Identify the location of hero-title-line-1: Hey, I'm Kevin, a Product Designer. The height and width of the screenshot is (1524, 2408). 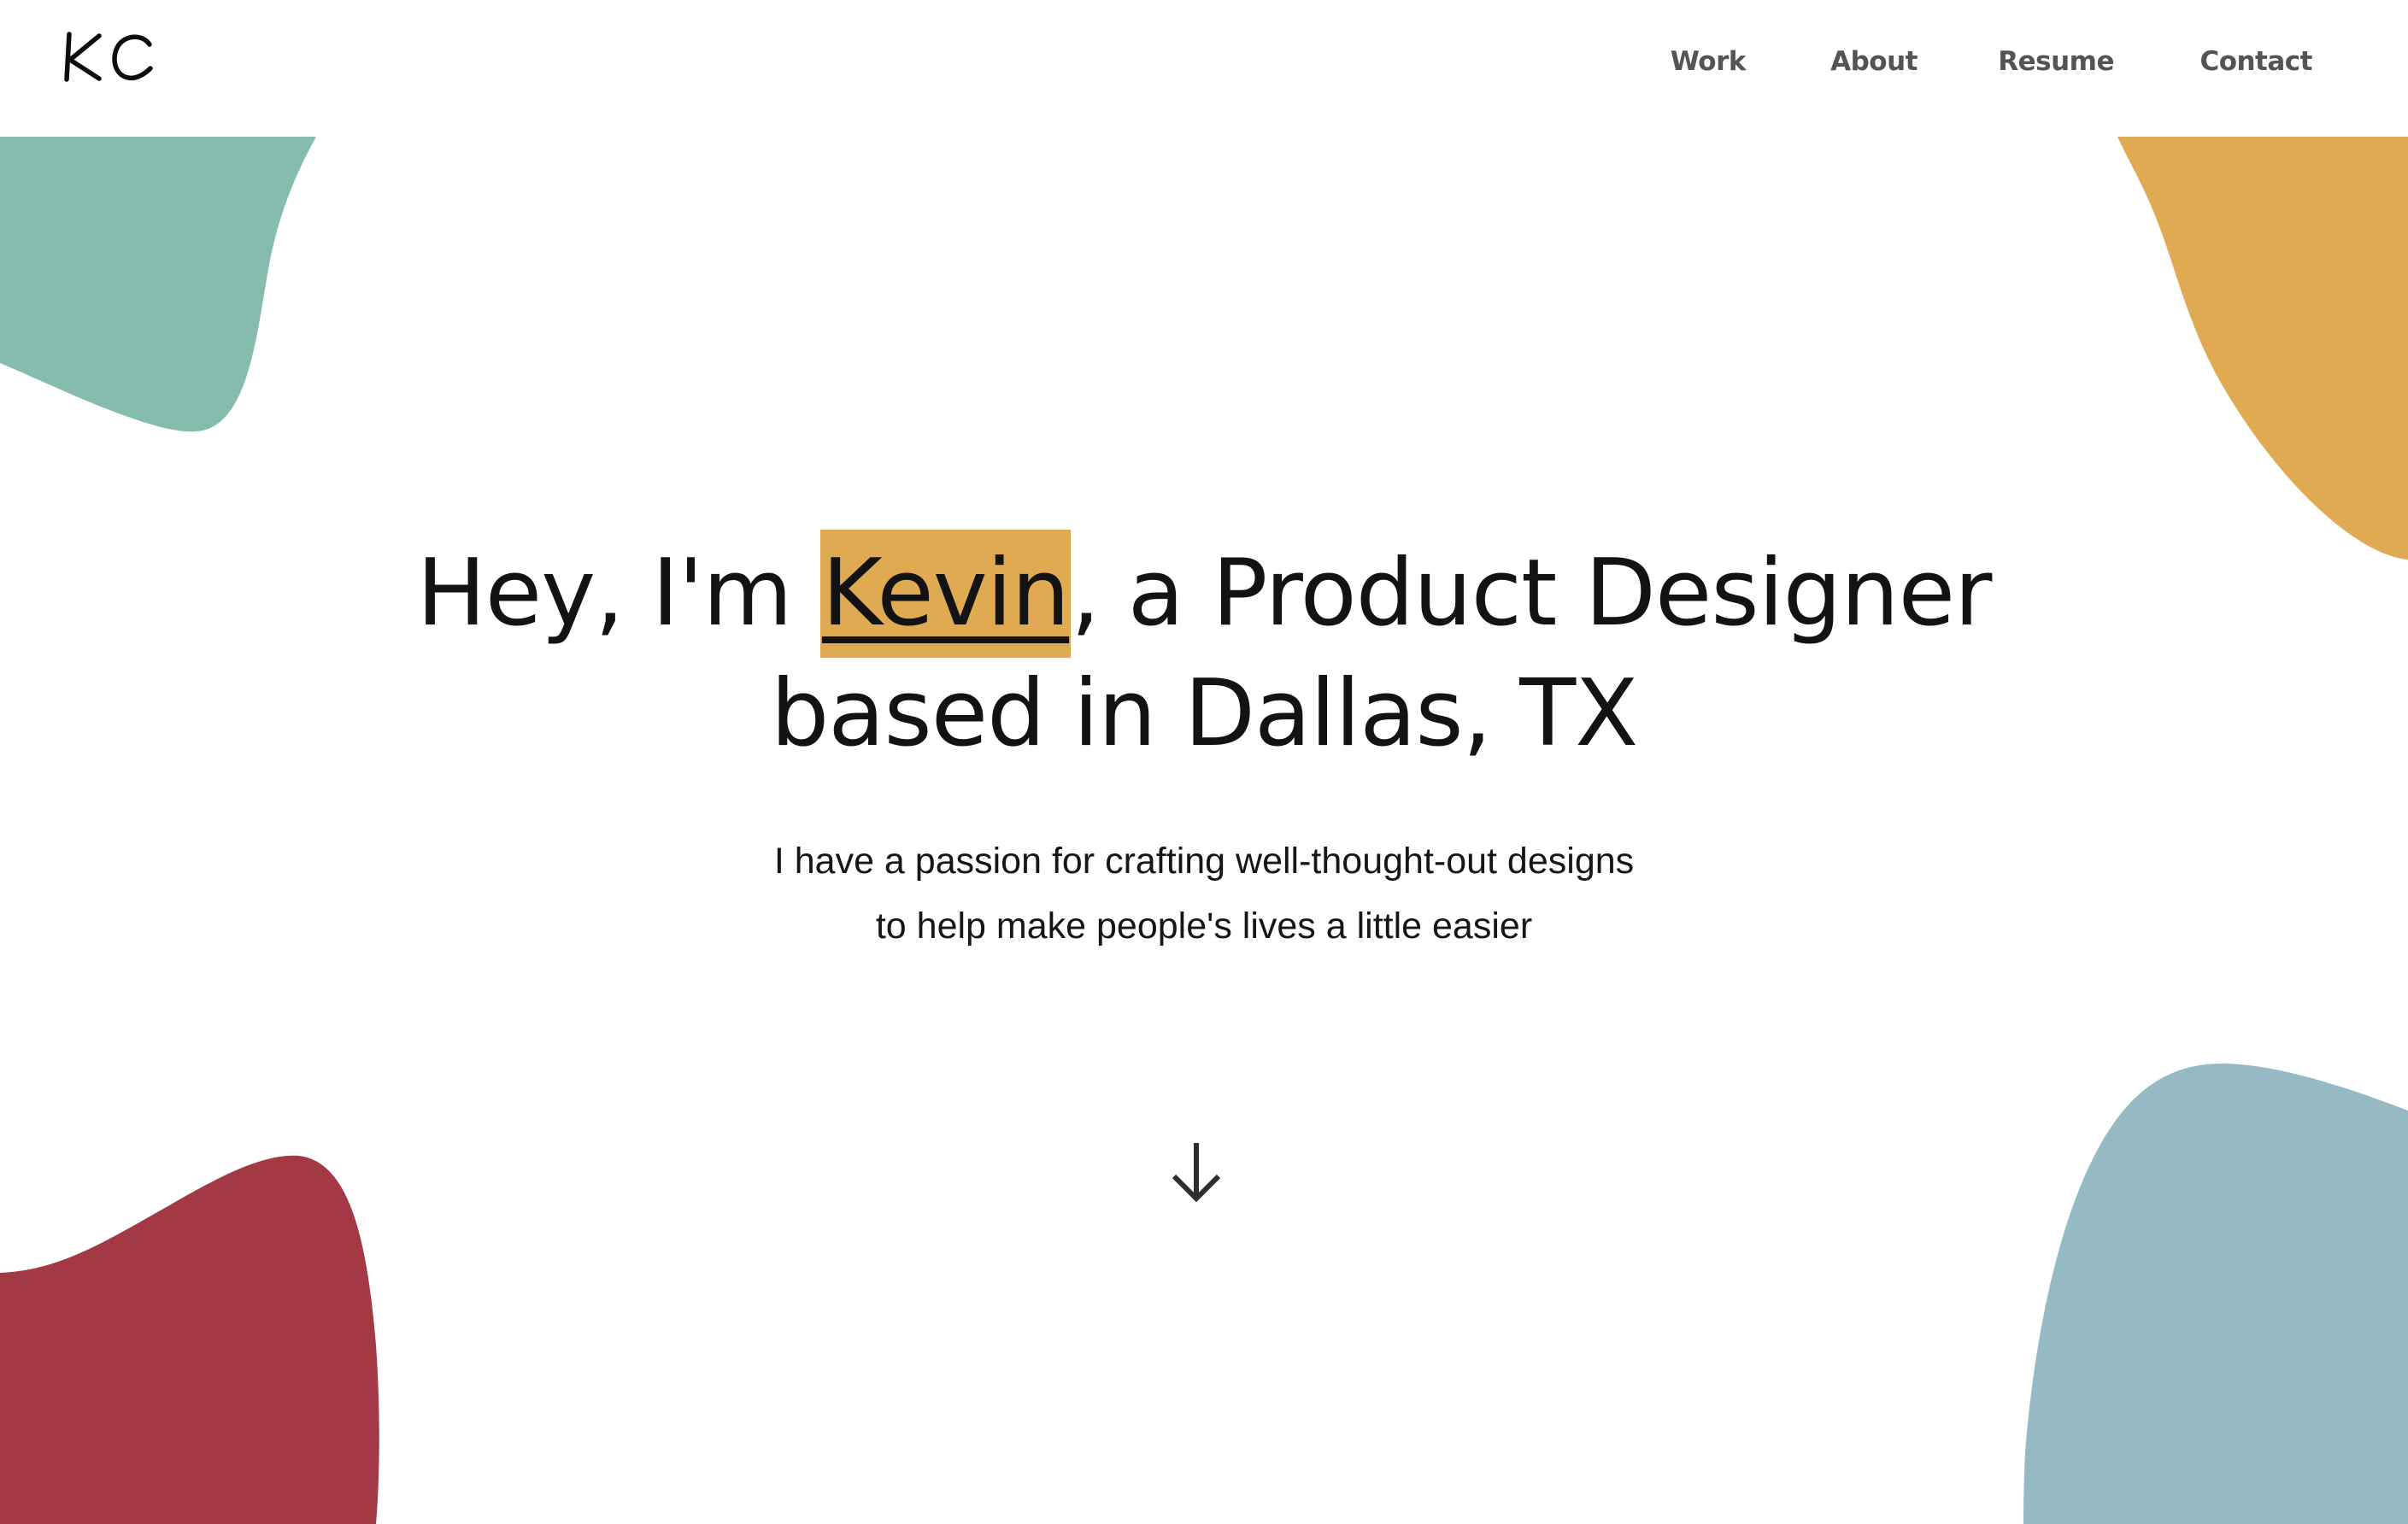
(1204, 594).